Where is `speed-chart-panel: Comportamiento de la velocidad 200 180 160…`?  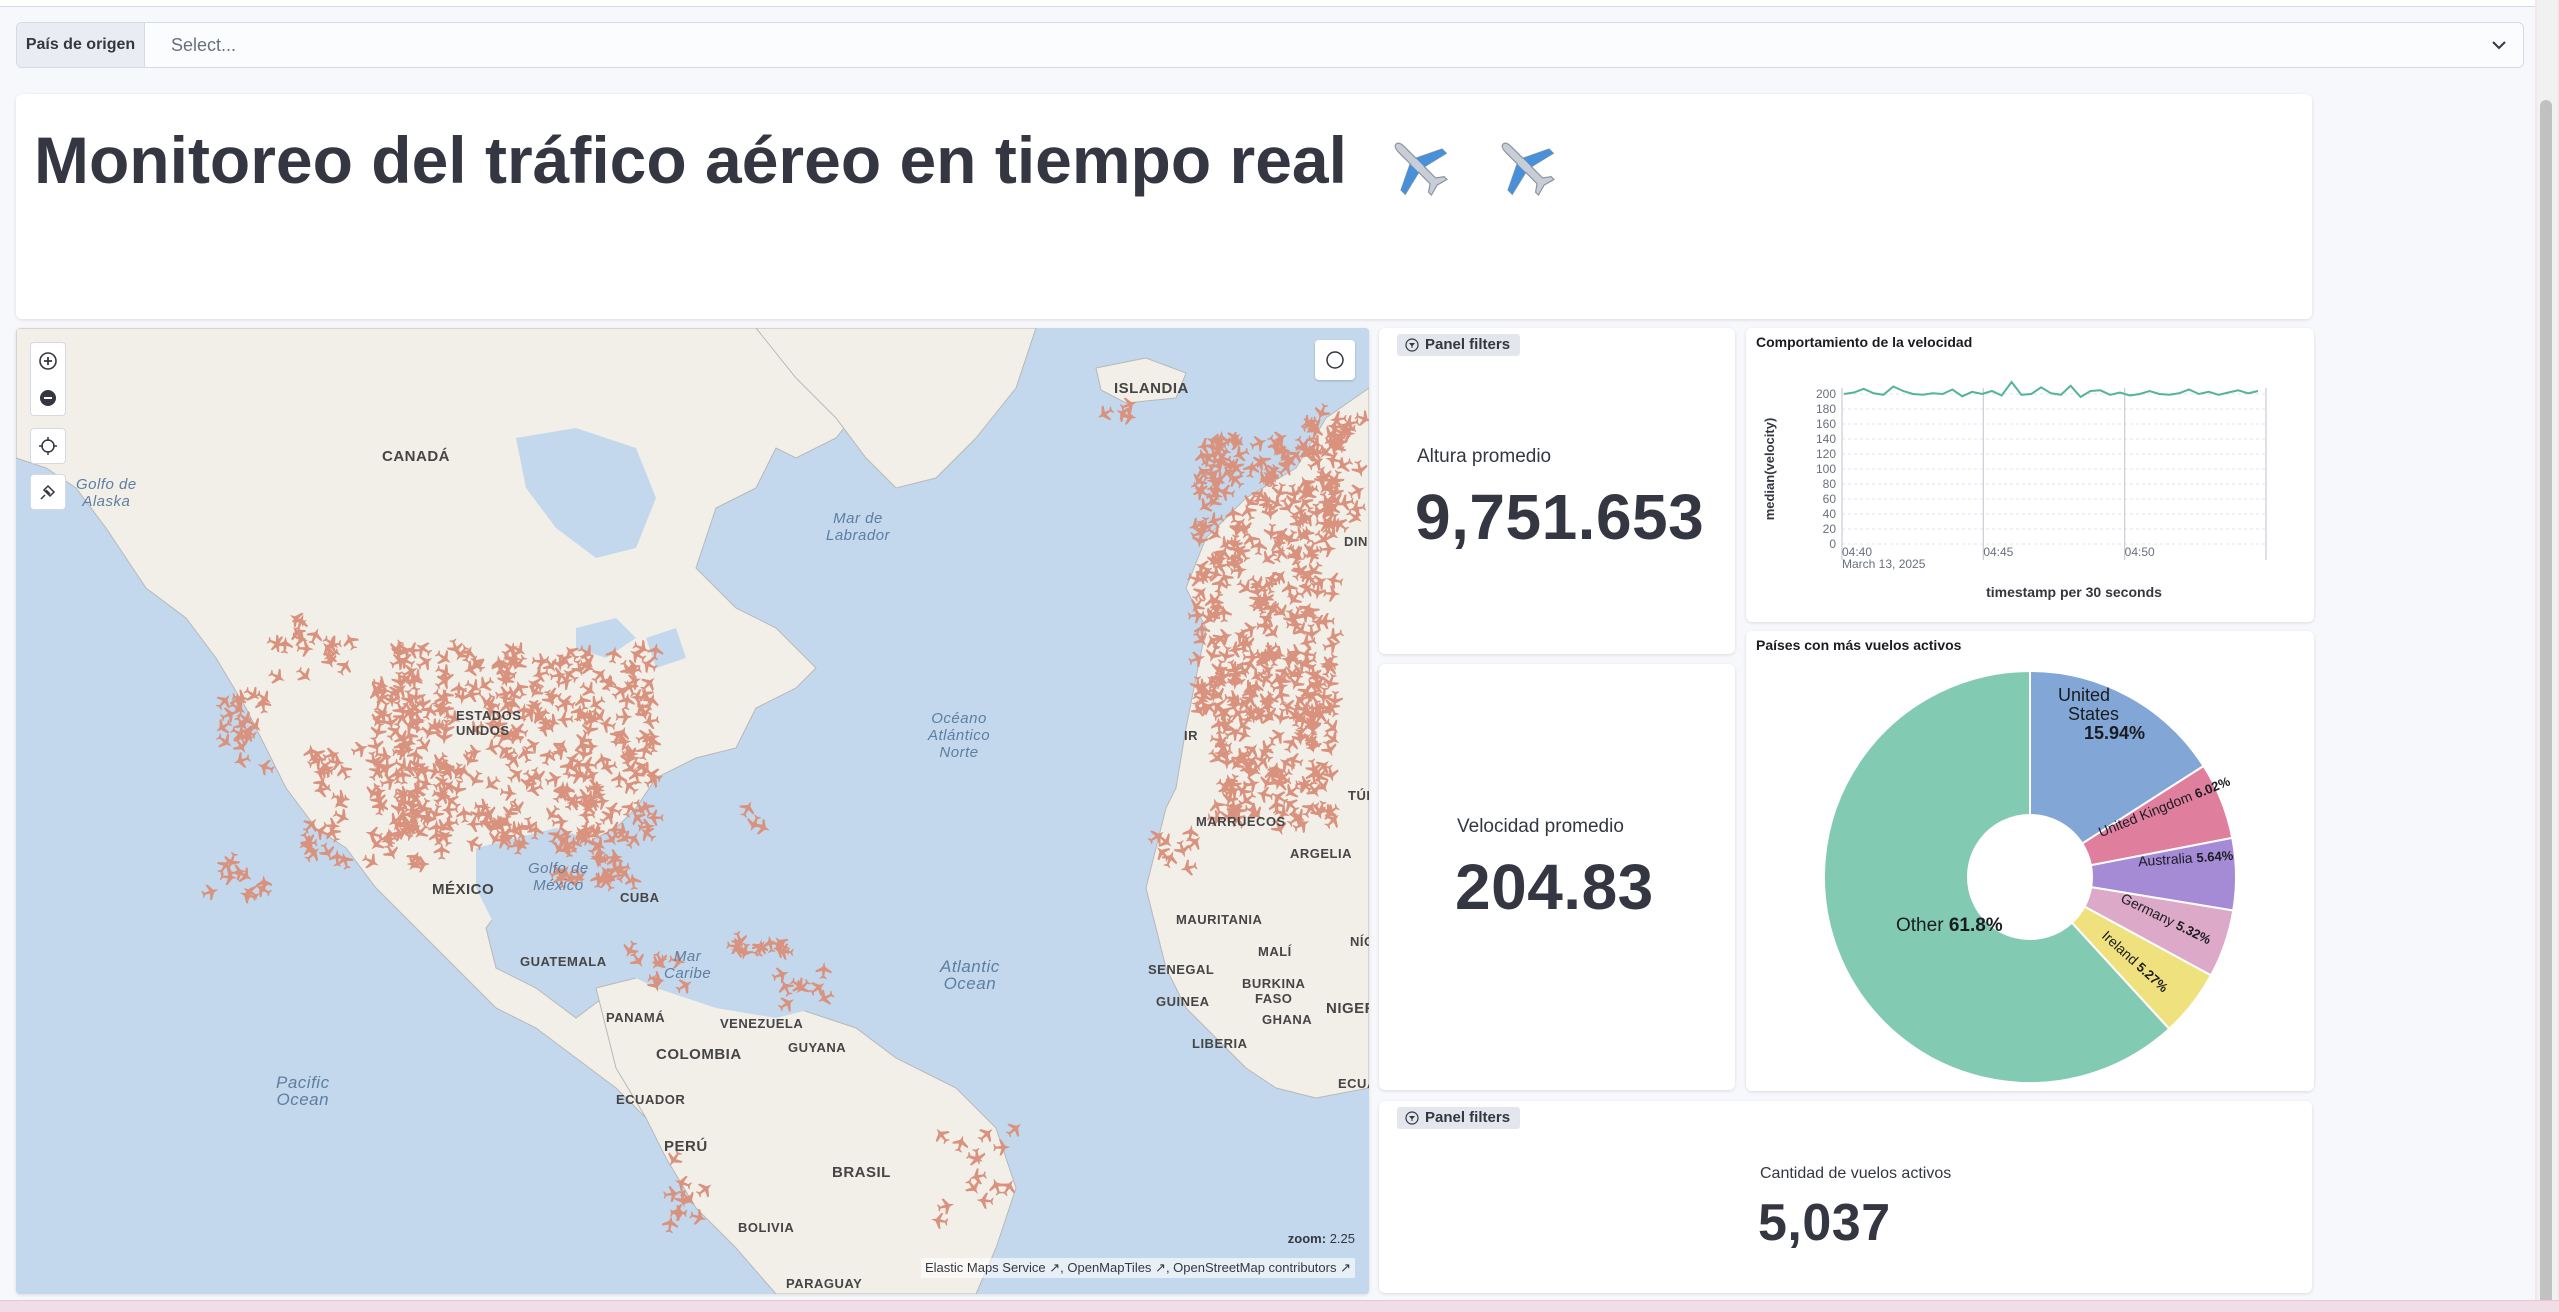 speed-chart-panel: Comportamiento de la velocidad 200 180 160… is located at coordinates (2030, 475).